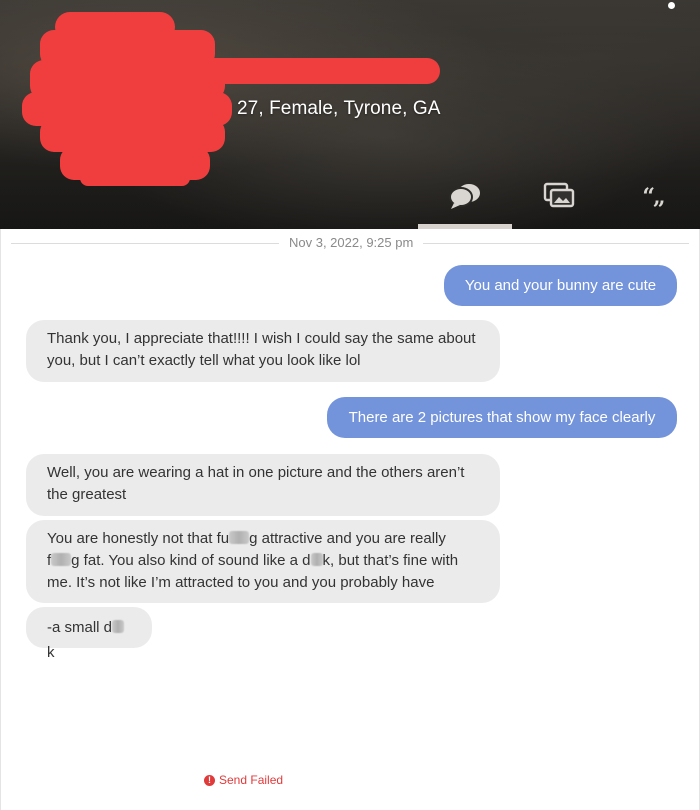 Image resolution: width=700 pixels, height=810 pixels. What do you see at coordinates (347, 538) in the screenshot?
I see `text-segment: g attractive and you are really` at bounding box center [347, 538].